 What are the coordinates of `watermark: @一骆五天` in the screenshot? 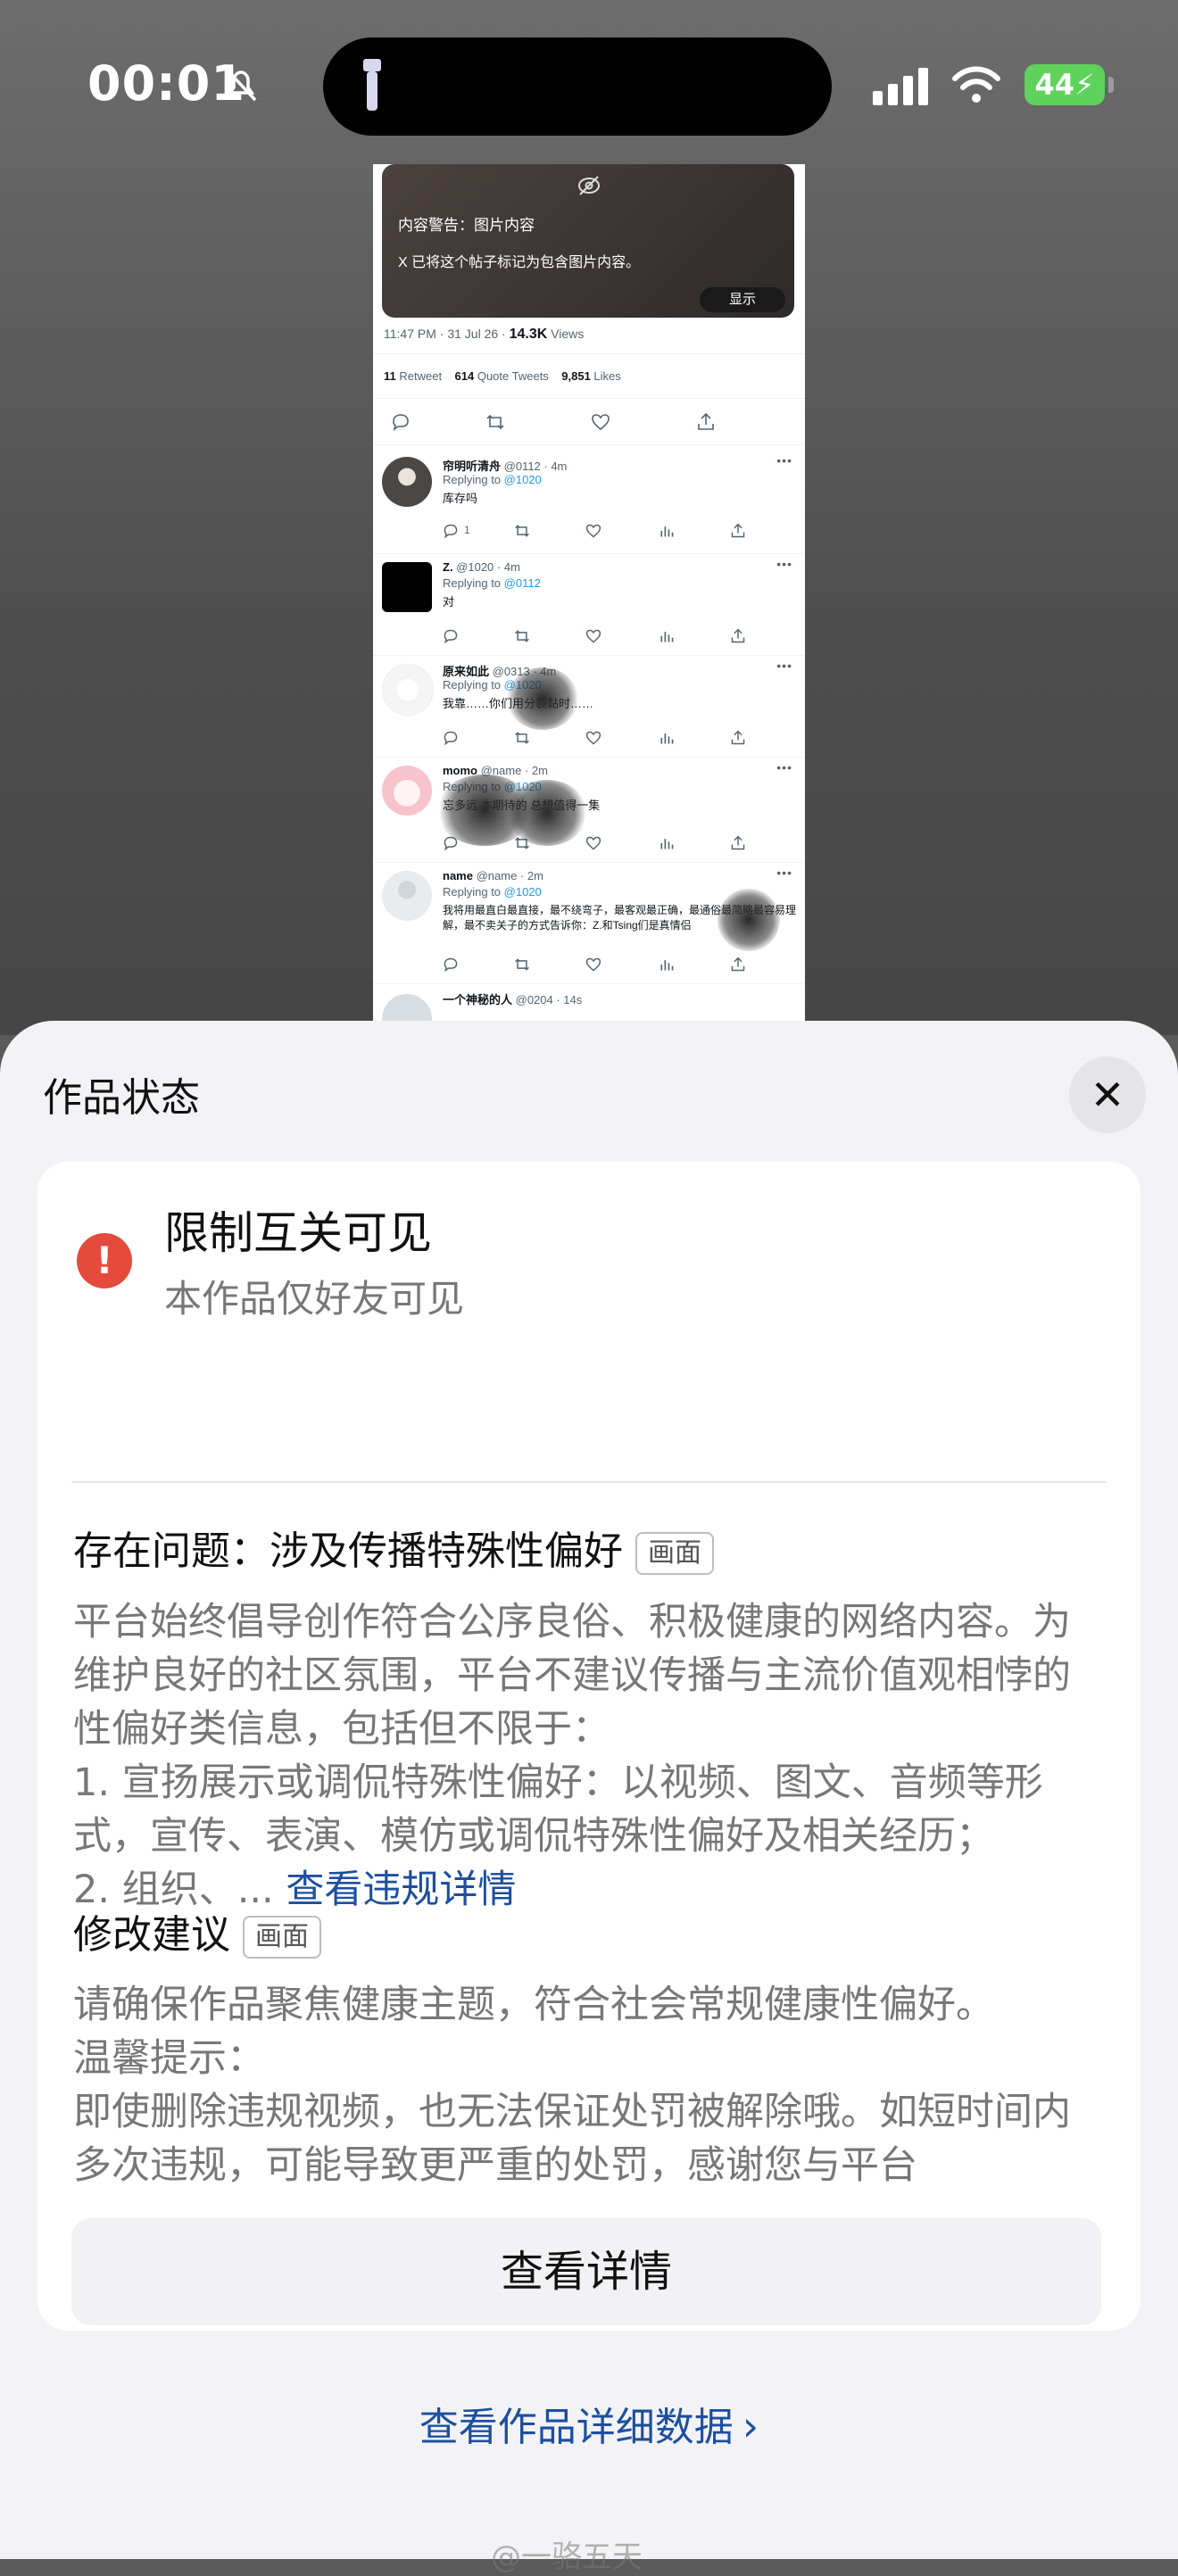 It's located at (567, 2557).